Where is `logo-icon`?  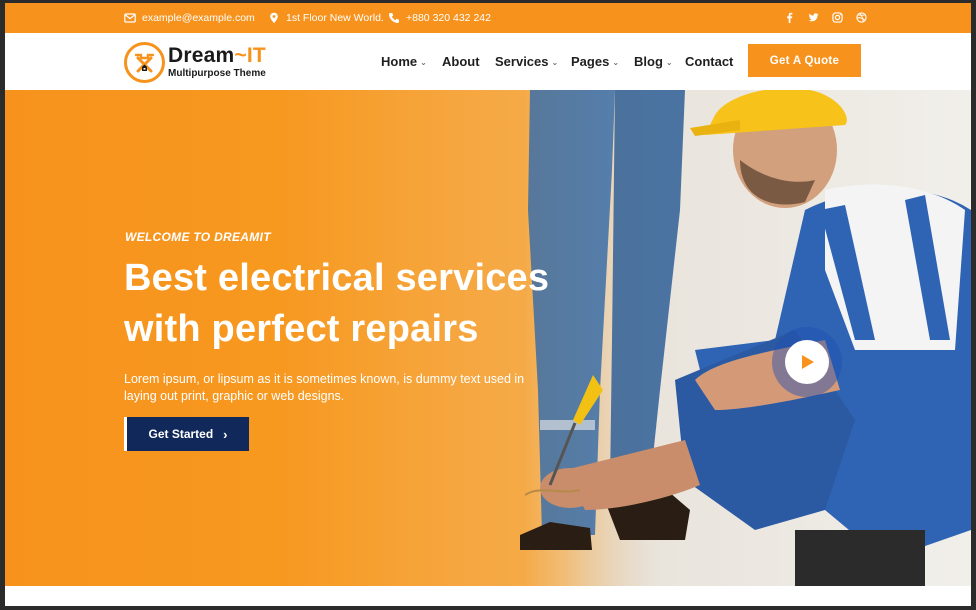 logo-icon is located at coordinates (144, 62).